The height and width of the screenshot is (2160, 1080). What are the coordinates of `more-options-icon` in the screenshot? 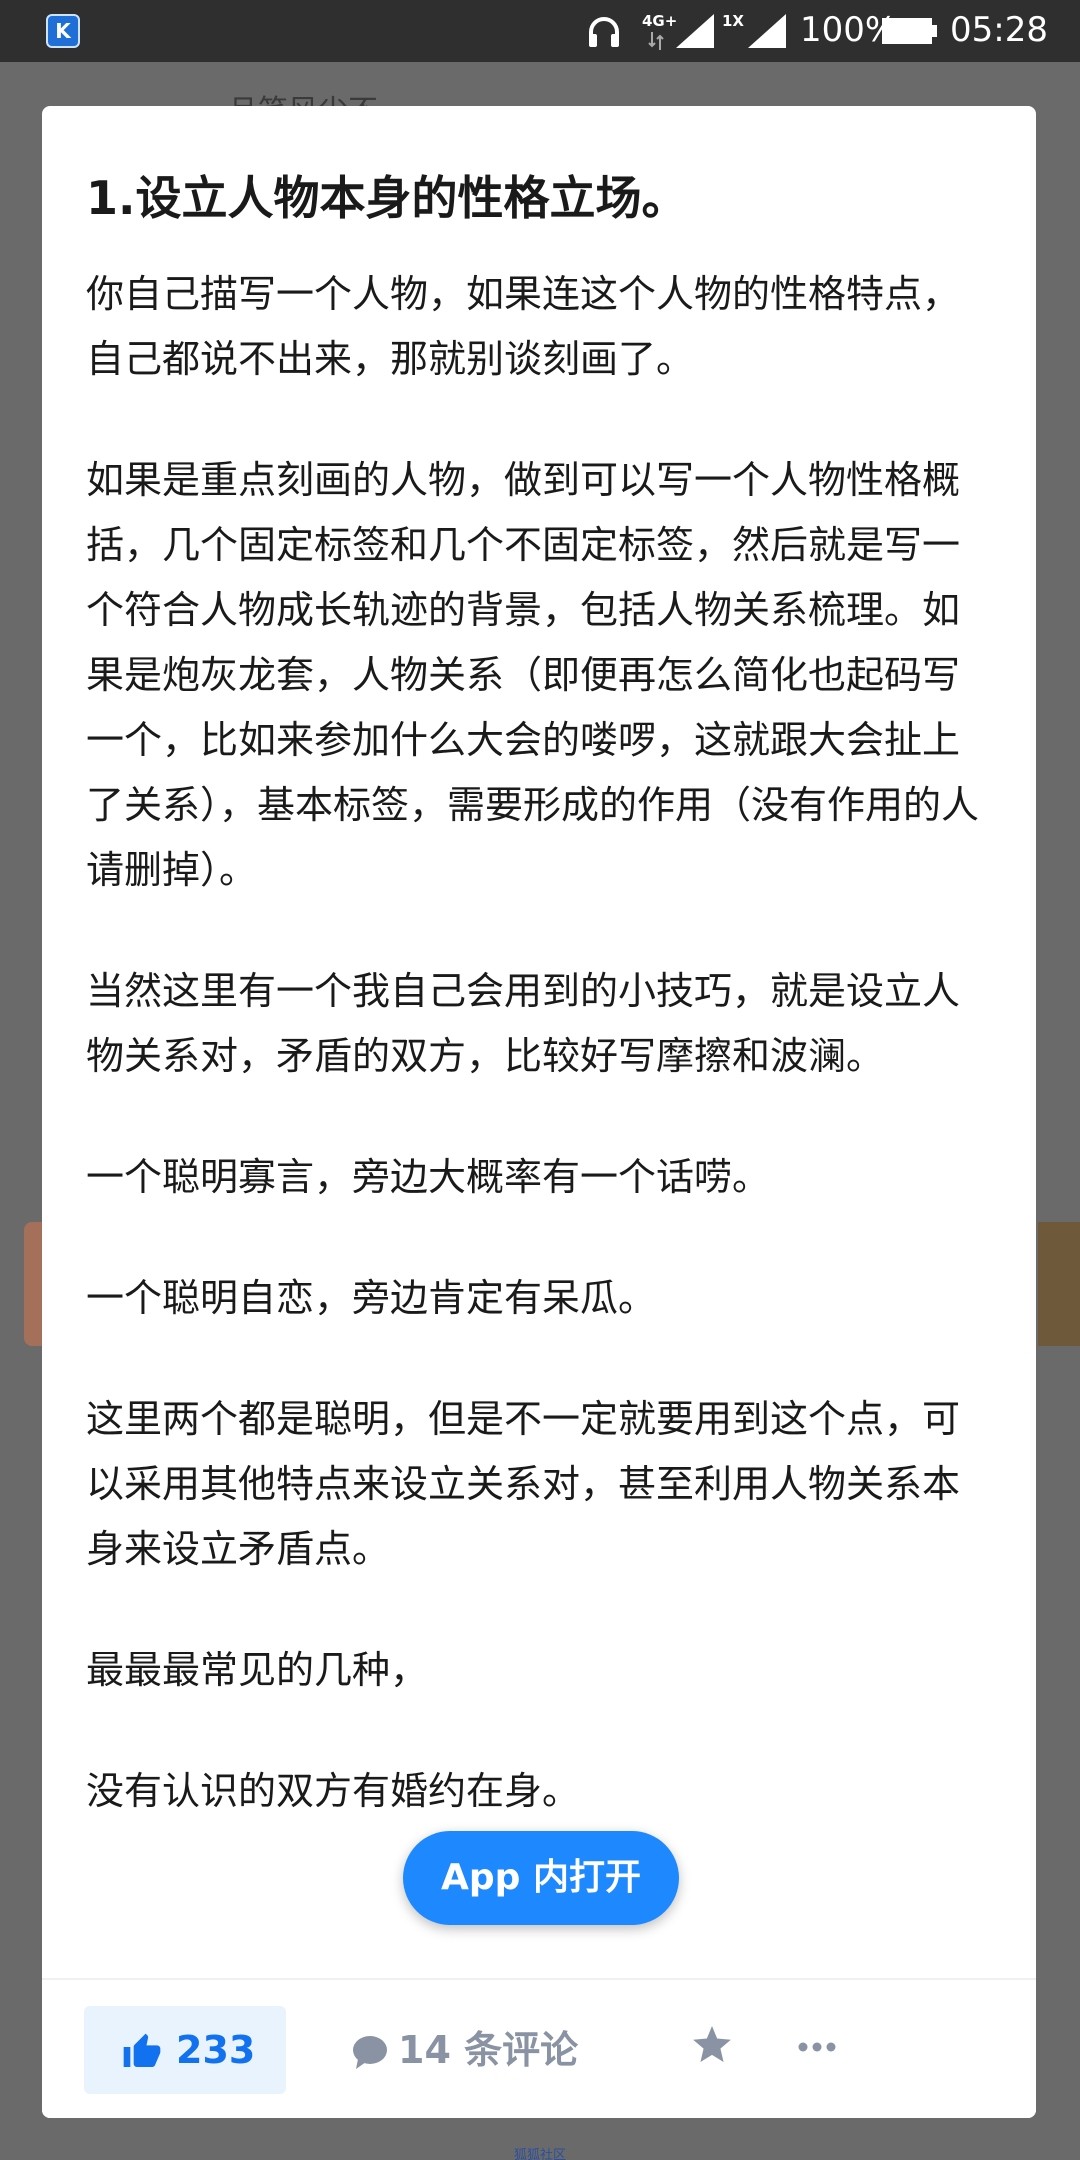 It's located at (817, 2047).